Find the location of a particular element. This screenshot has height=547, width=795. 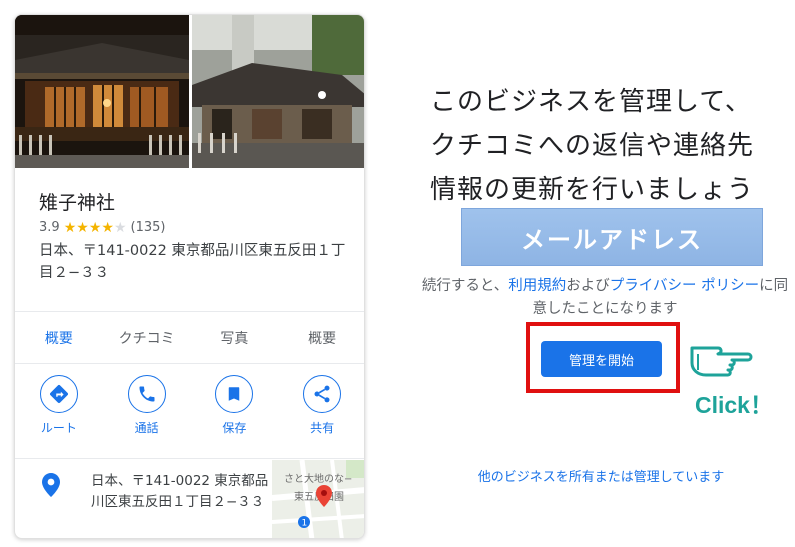

shrine-photo-day is located at coordinates (278, 91).